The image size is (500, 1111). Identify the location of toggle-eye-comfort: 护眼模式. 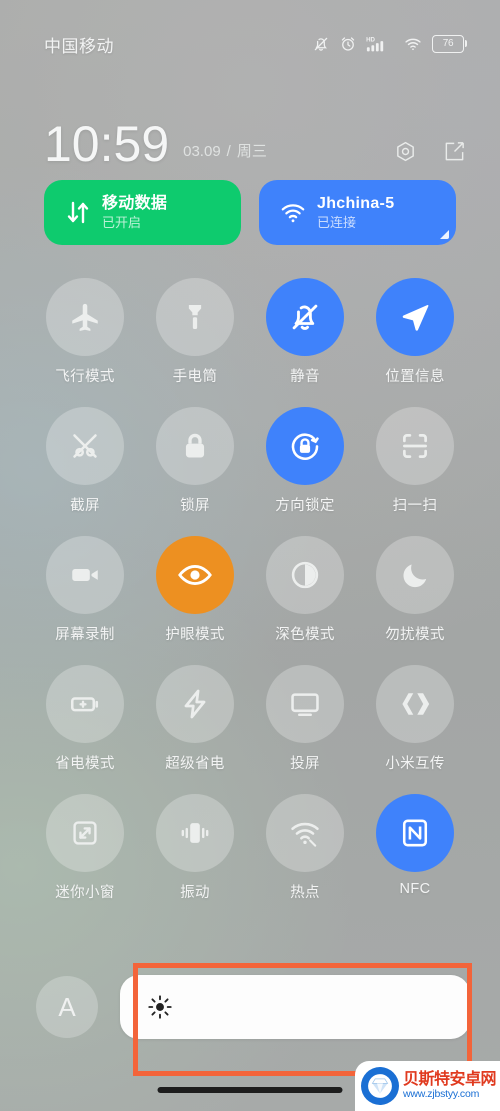
(195, 590).